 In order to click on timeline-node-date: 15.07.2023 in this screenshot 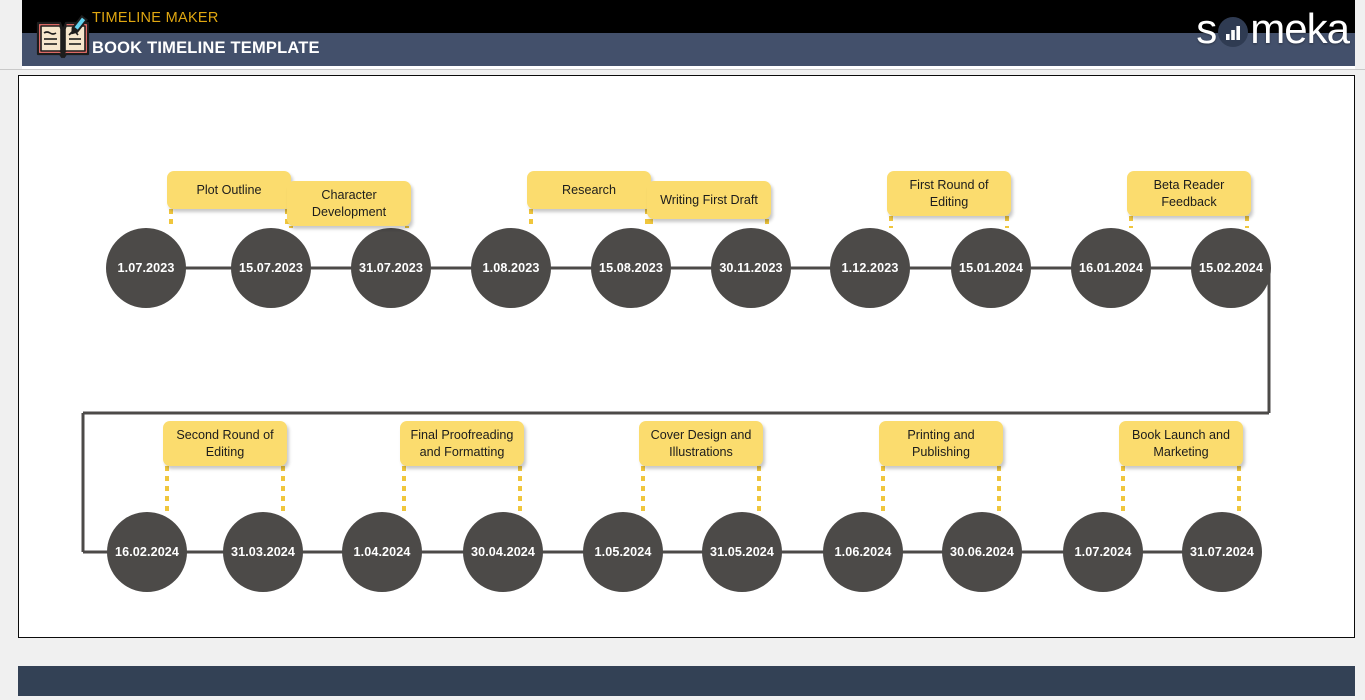, I will do `click(271, 268)`.